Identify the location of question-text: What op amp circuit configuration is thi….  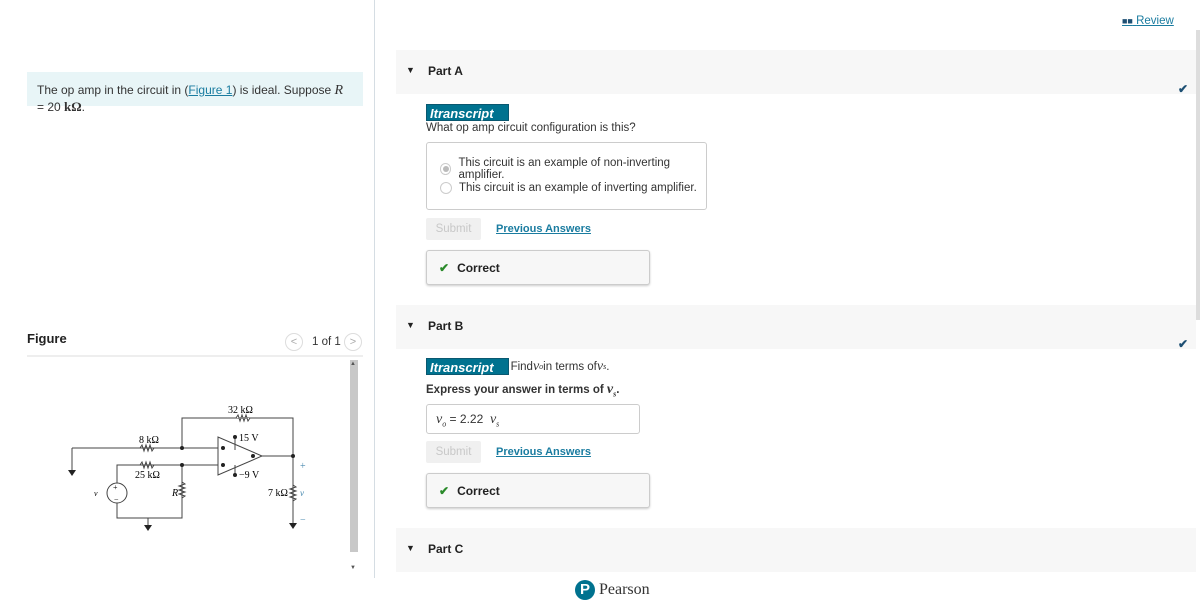
(531, 128).